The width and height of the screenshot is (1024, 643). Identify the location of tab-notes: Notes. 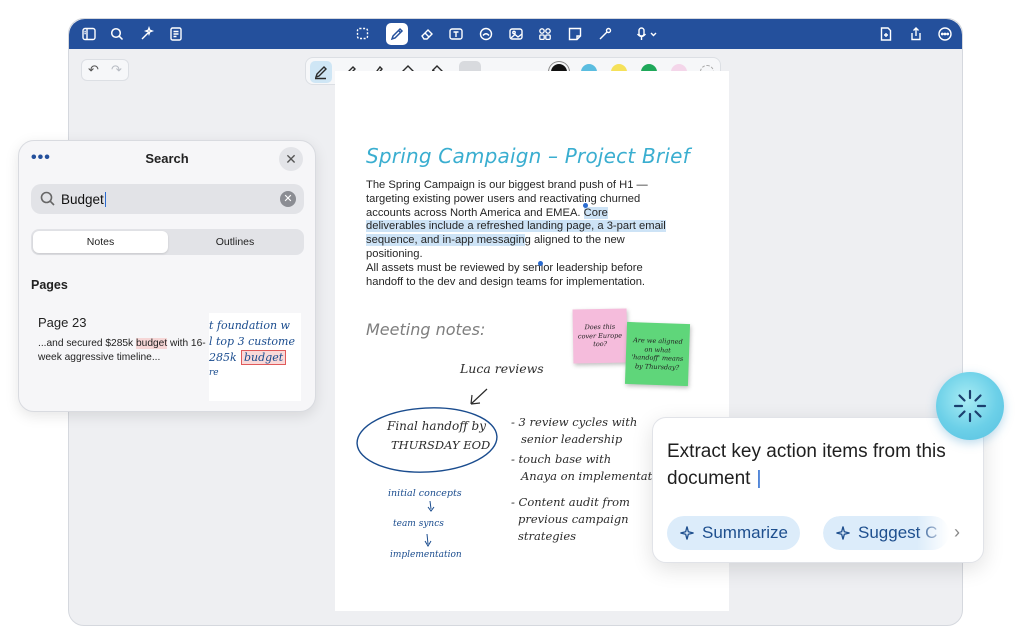
(100, 242).